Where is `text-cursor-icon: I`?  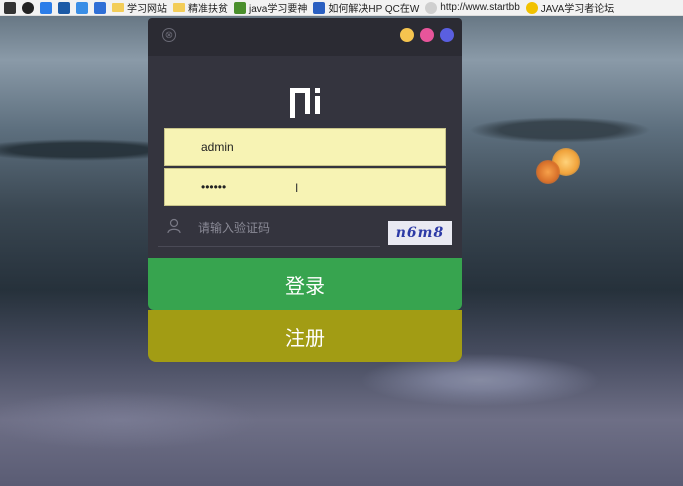
text-cursor-icon: I is located at coordinates (297, 188).